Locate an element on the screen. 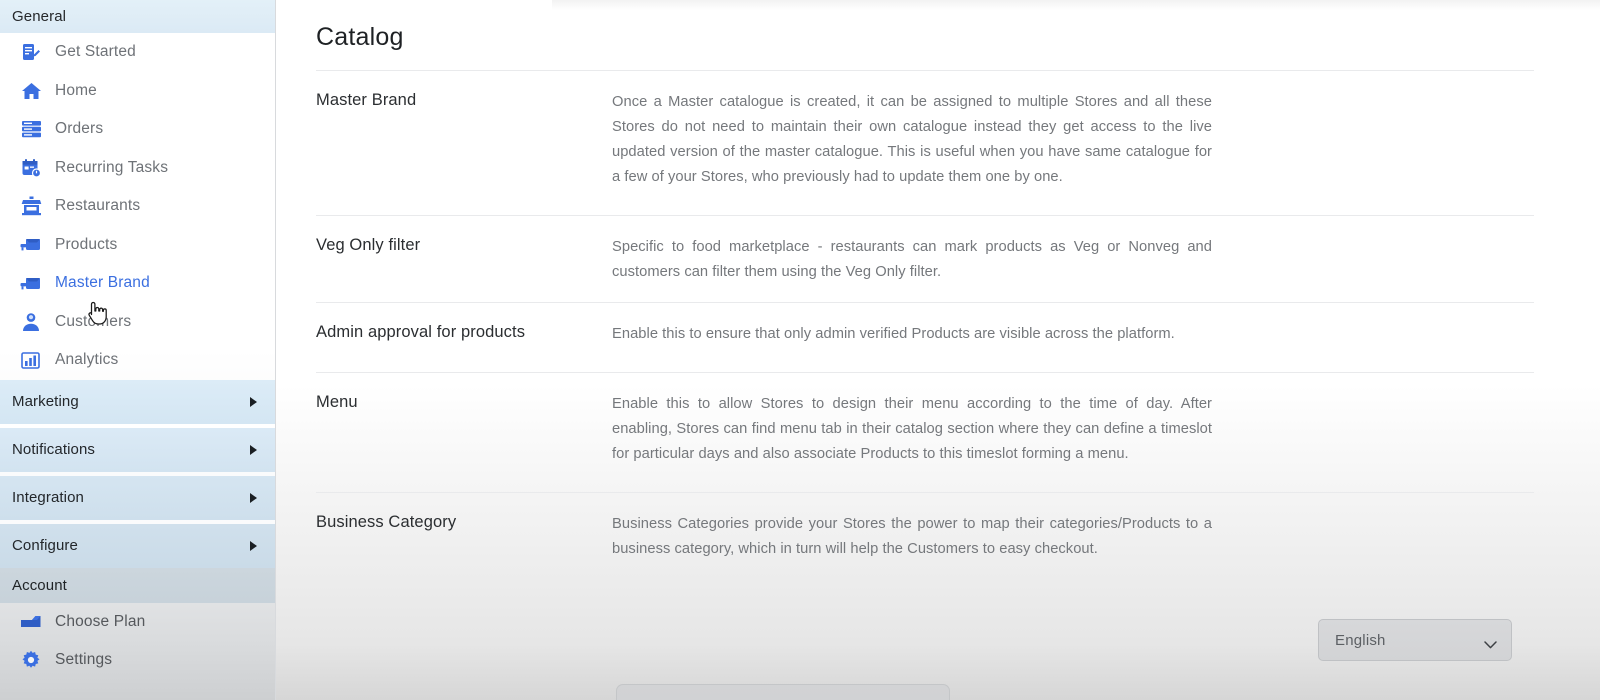  sidebar-item-label: Master Brand is located at coordinates (102, 283).